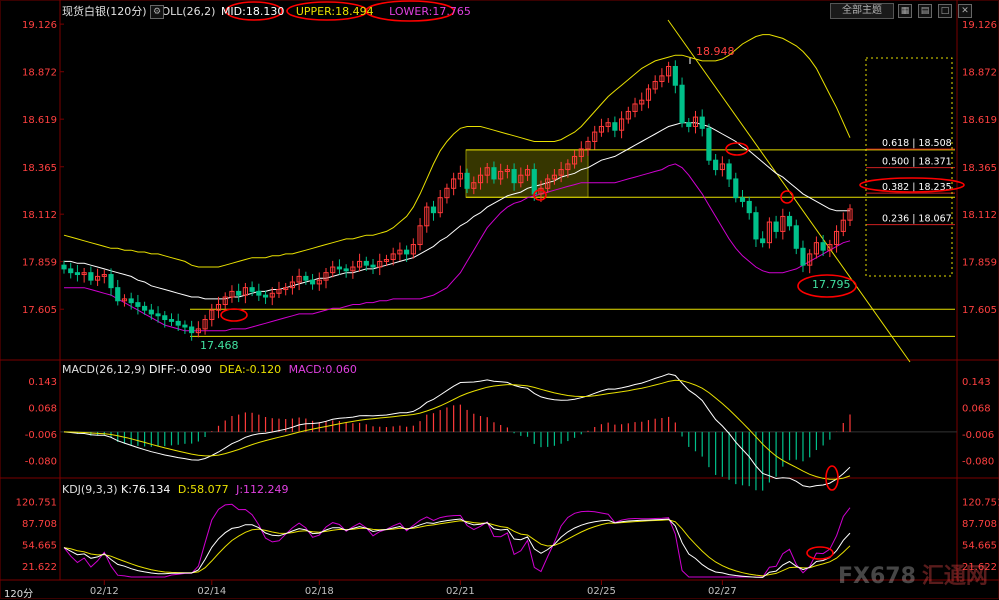 The image size is (999, 600). I want to click on close-icon: ✕, so click(965, 11).